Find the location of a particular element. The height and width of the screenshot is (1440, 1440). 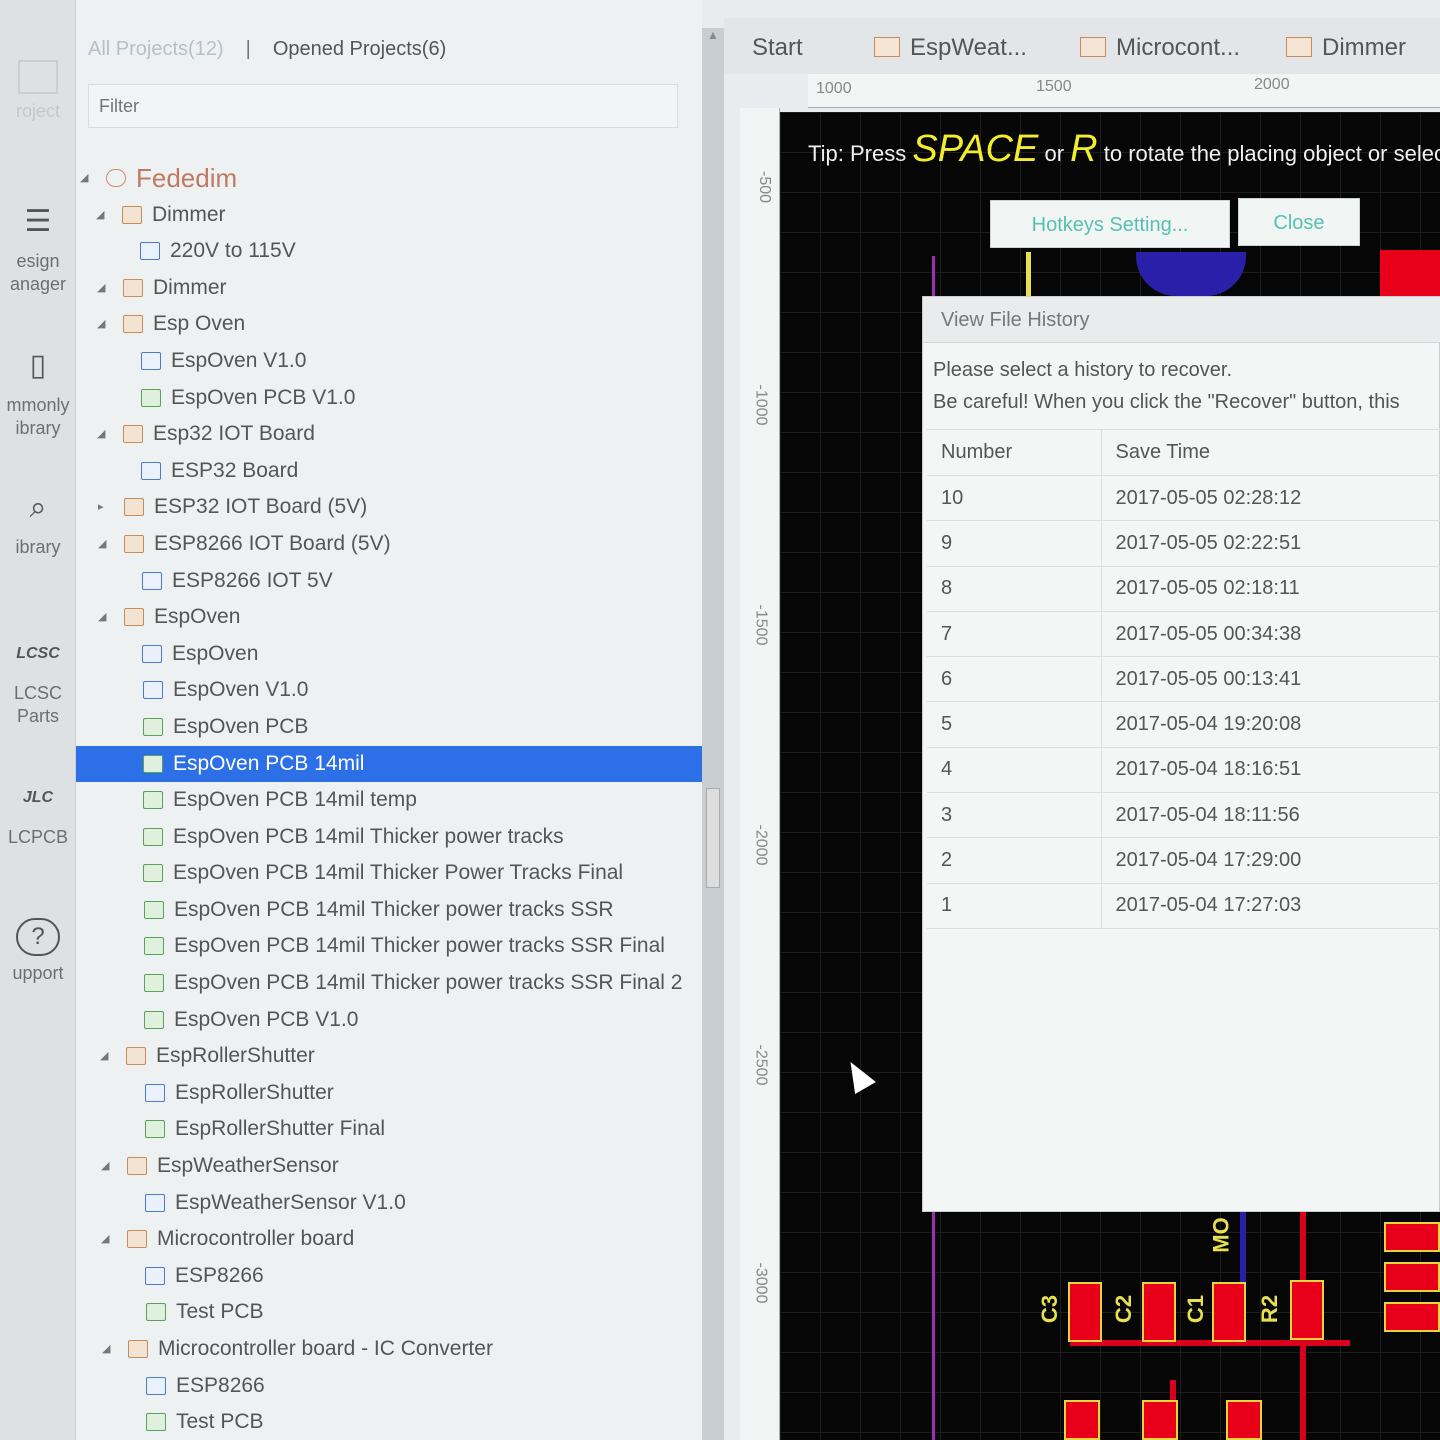

table-row: 3 2017-05-04 18:11:56 is located at coordinates (1183, 815).